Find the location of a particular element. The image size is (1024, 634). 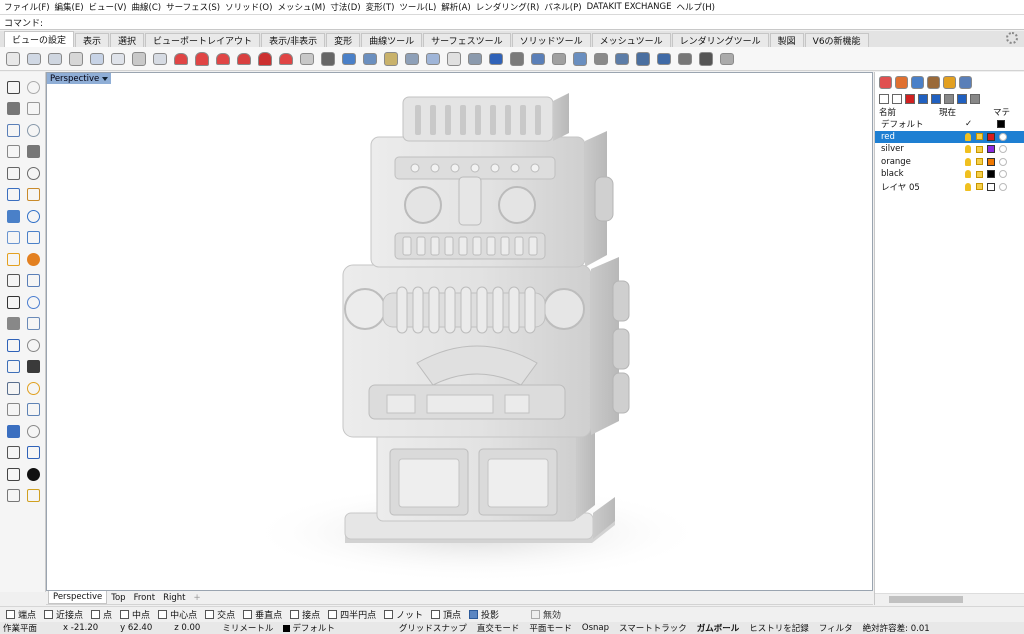

osnap-option: ノット is located at coordinates (403, 614).